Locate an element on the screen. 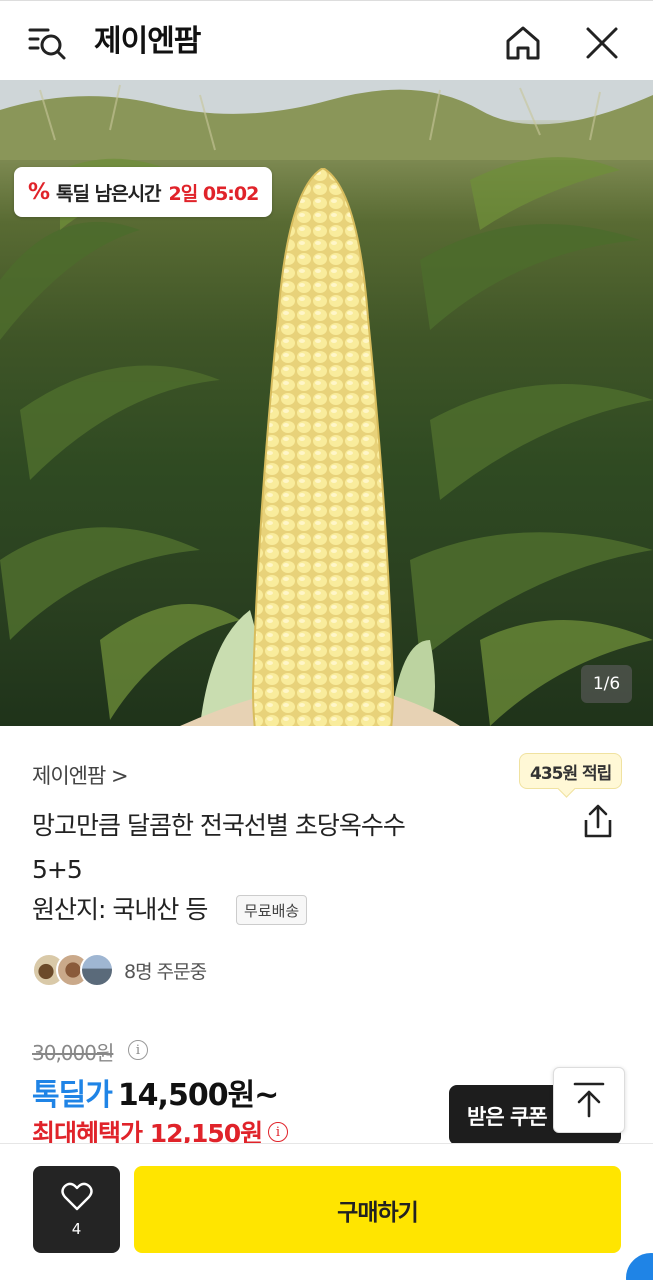  deal-timer-remaining: 2일 05:02 is located at coordinates (214, 193).